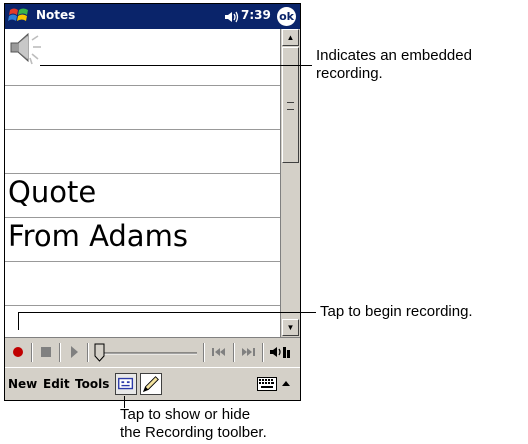 The image size is (528, 444). I want to click on volume-slider, so click(146, 352).